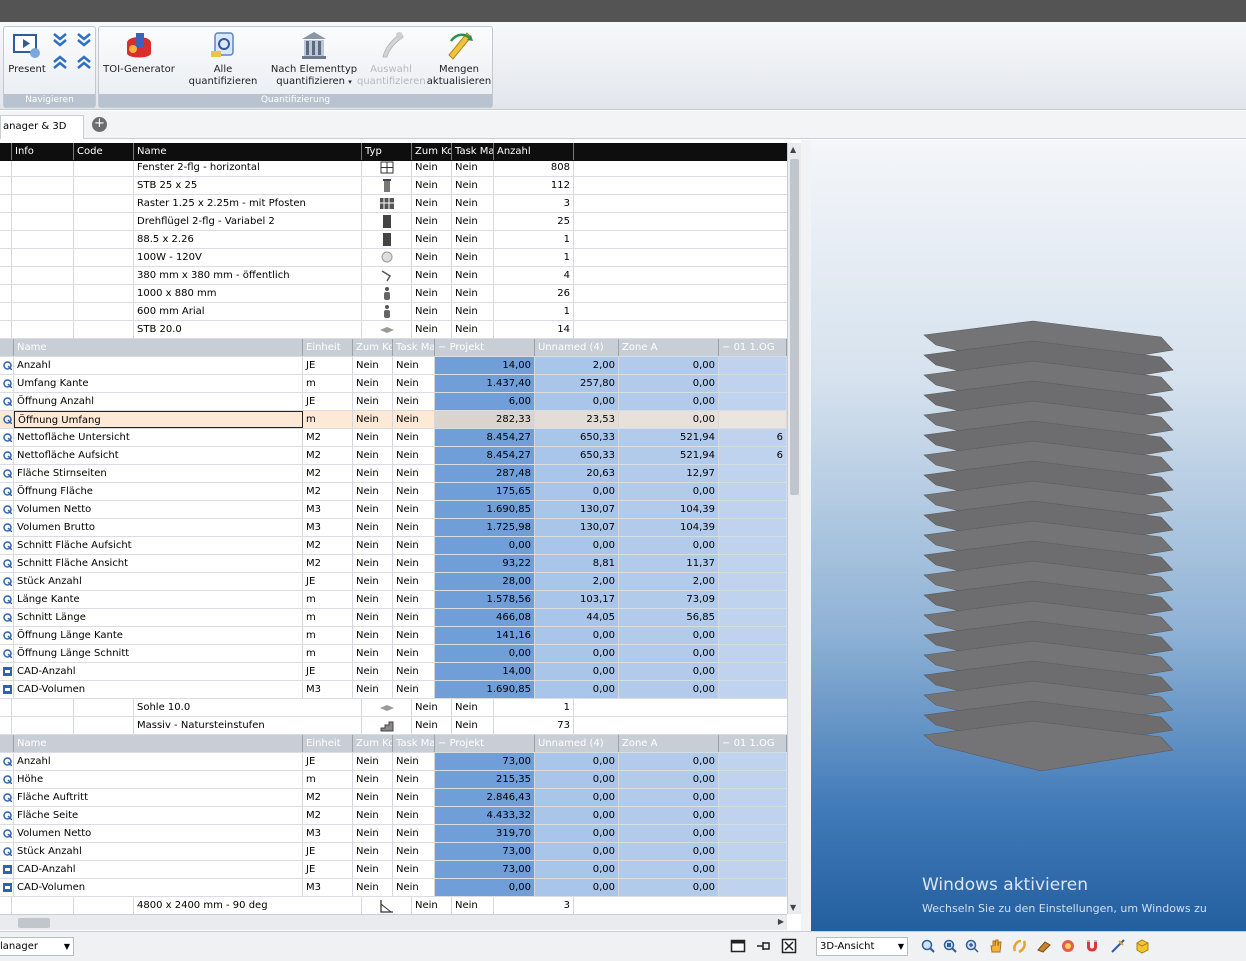  What do you see at coordinates (139, 52) in the screenshot?
I see `toi-generator-button: TOI-Generator` at bounding box center [139, 52].